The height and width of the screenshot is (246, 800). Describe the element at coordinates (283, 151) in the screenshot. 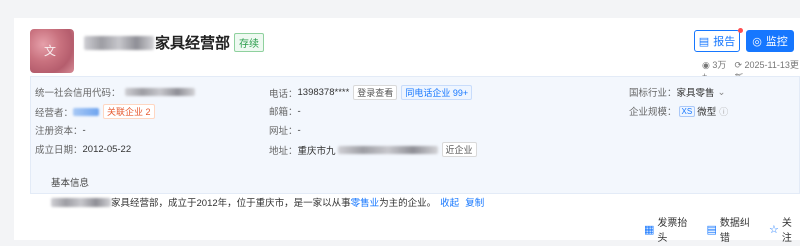

I see `address-label: 地址：` at that location.